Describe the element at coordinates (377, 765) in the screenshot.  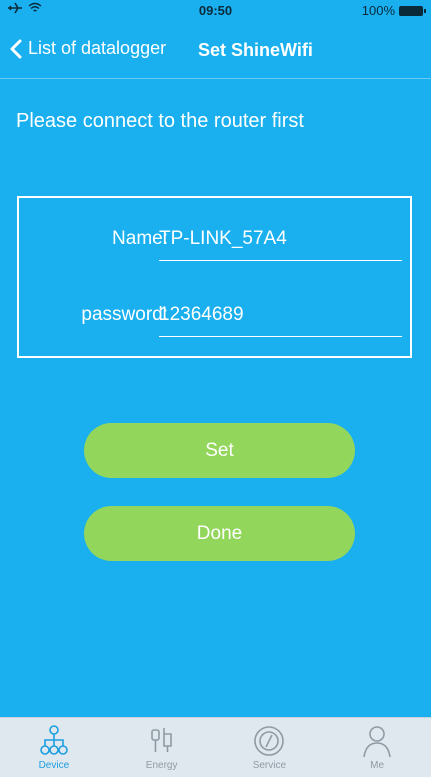
I see `tab-me-label: Me` at that location.